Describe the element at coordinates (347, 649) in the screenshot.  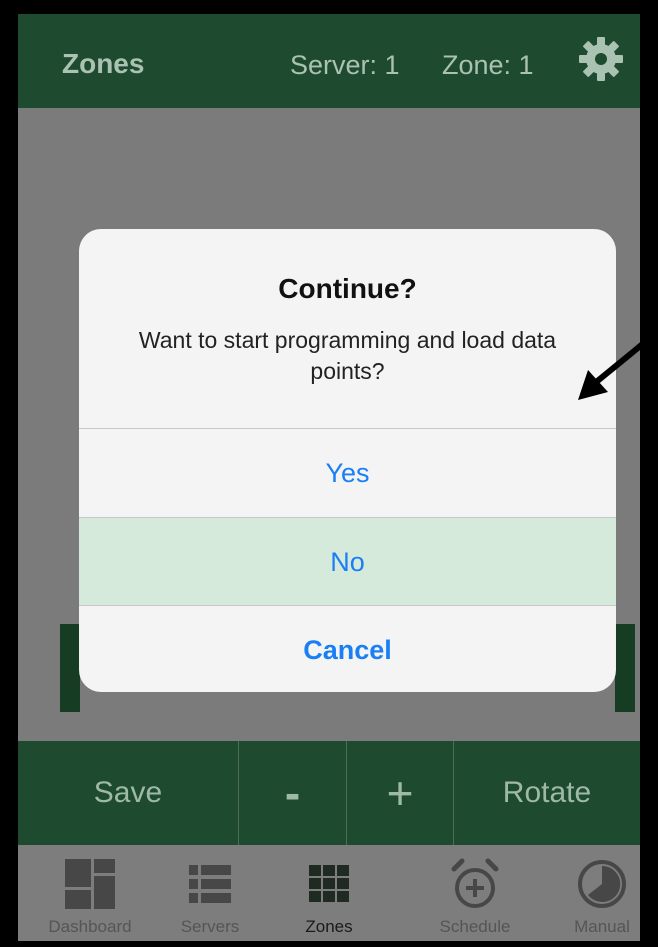
I see `cancel-button: Cancel` at that location.